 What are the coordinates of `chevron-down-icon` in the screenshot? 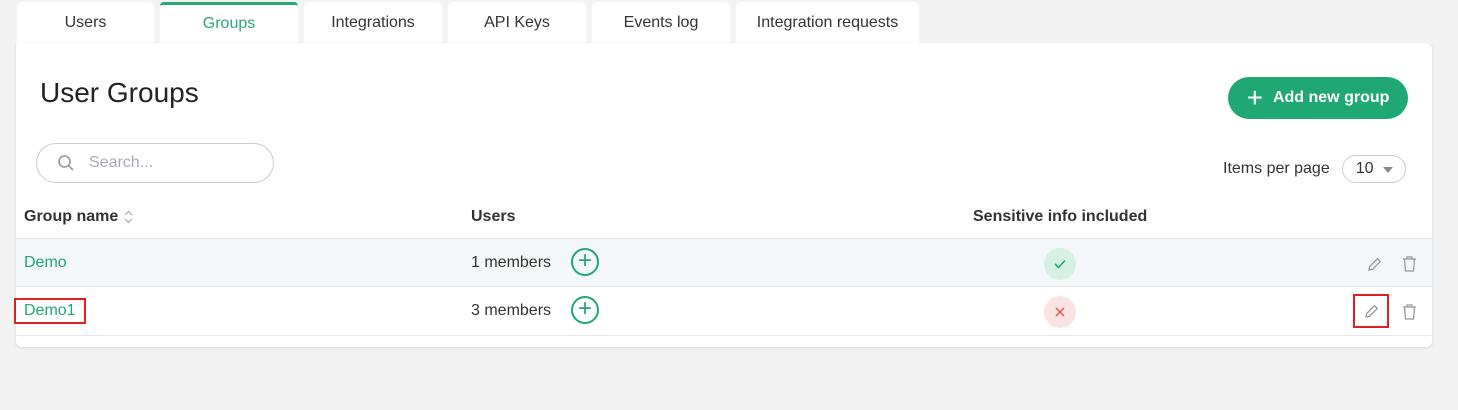 It's located at (1387, 170).